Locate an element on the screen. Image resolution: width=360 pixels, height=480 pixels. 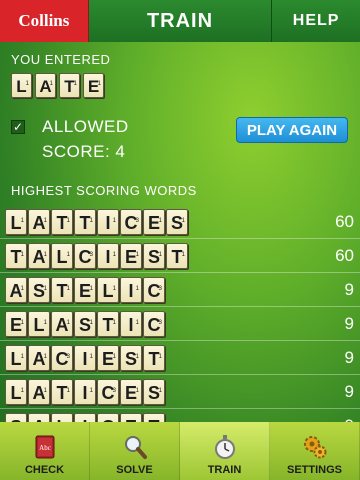
tab-solve: SOLVE is located at coordinates (135, 451).